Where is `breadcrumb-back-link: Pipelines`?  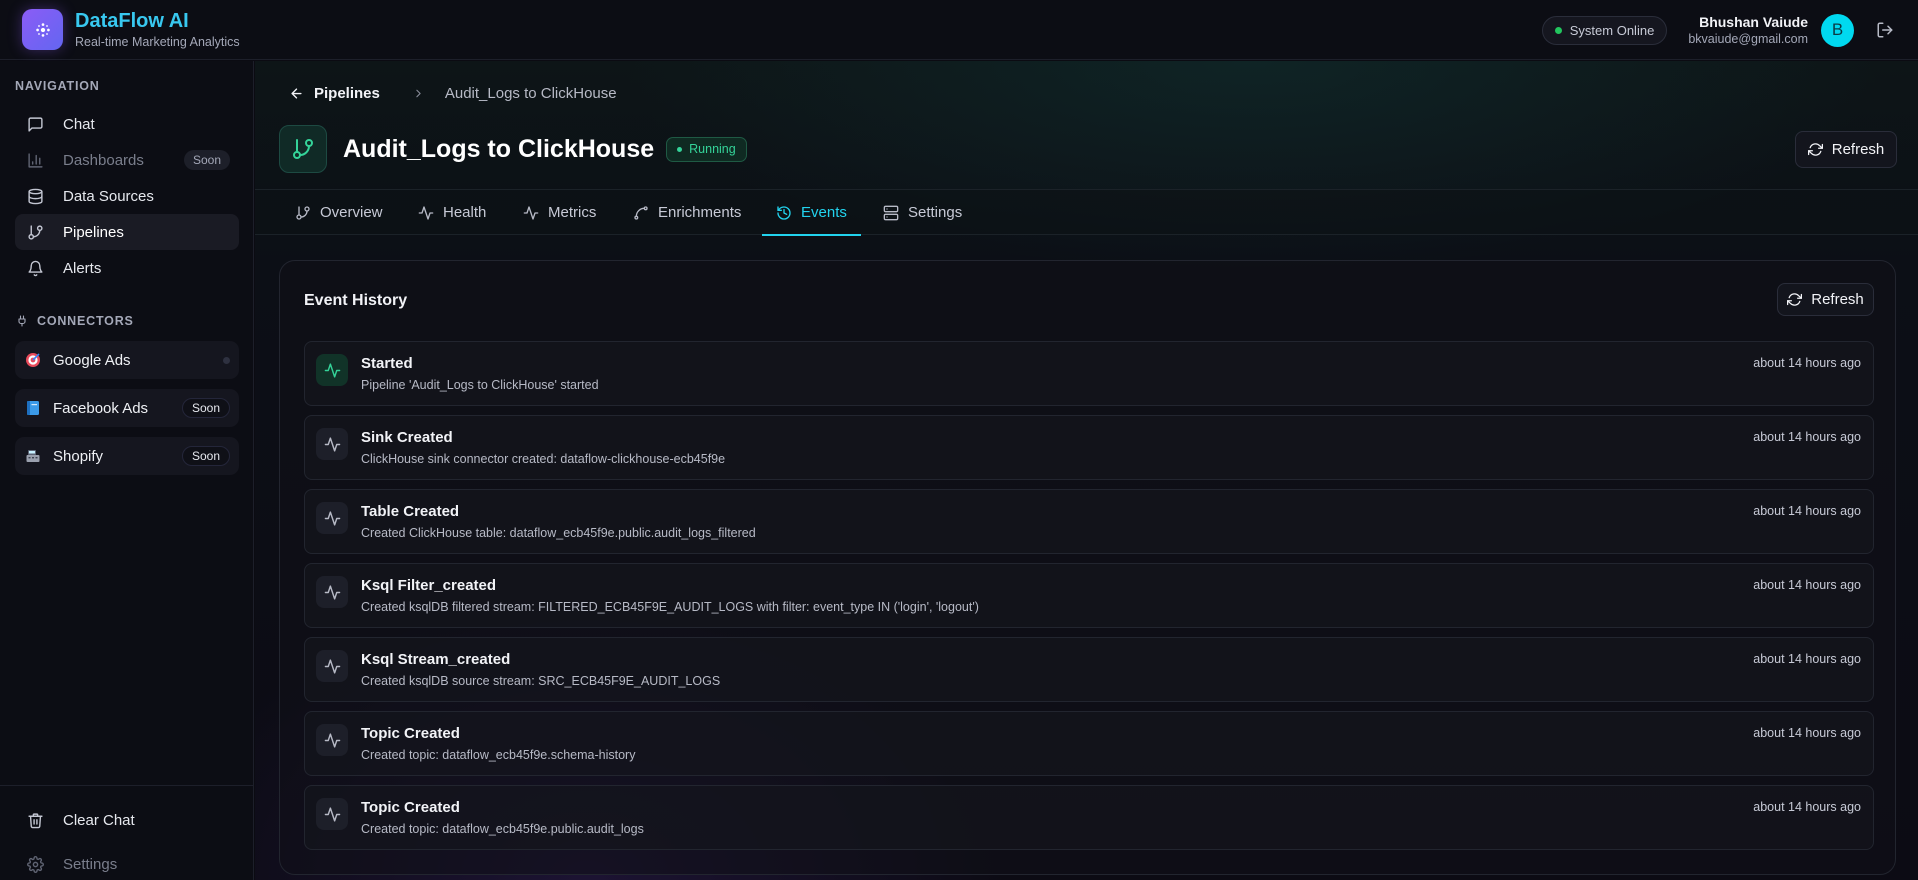
breadcrumb-back-link: Pipelines is located at coordinates (334, 93).